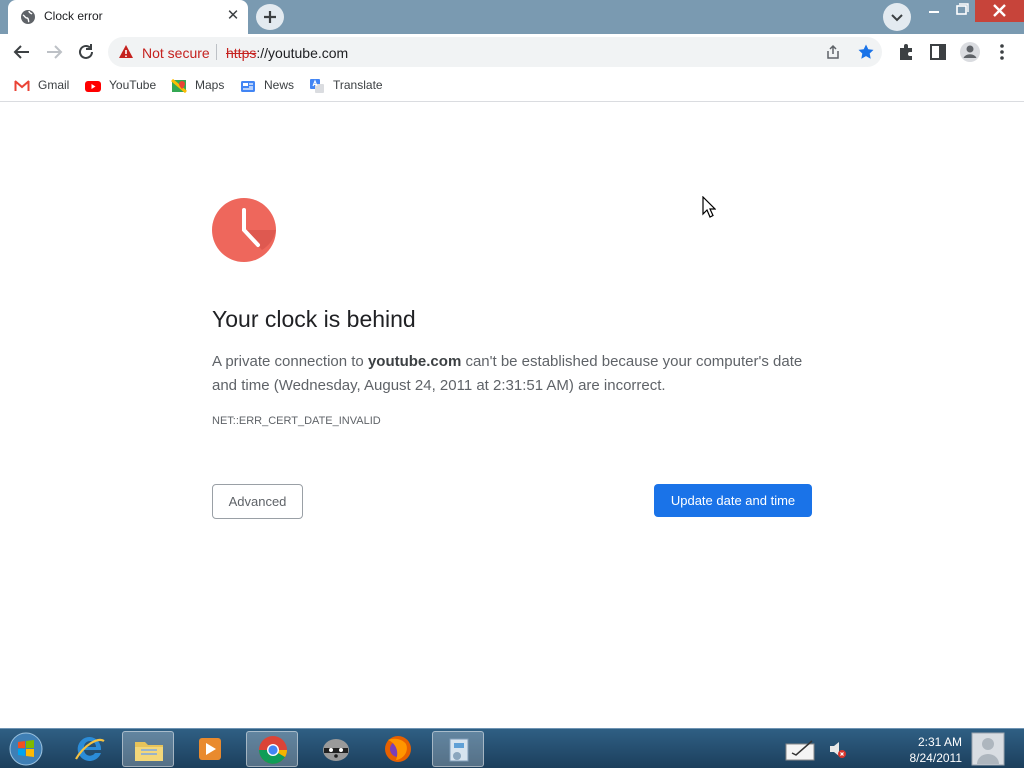  What do you see at coordinates (244, 230) in the screenshot?
I see `clock-error-icon` at bounding box center [244, 230].